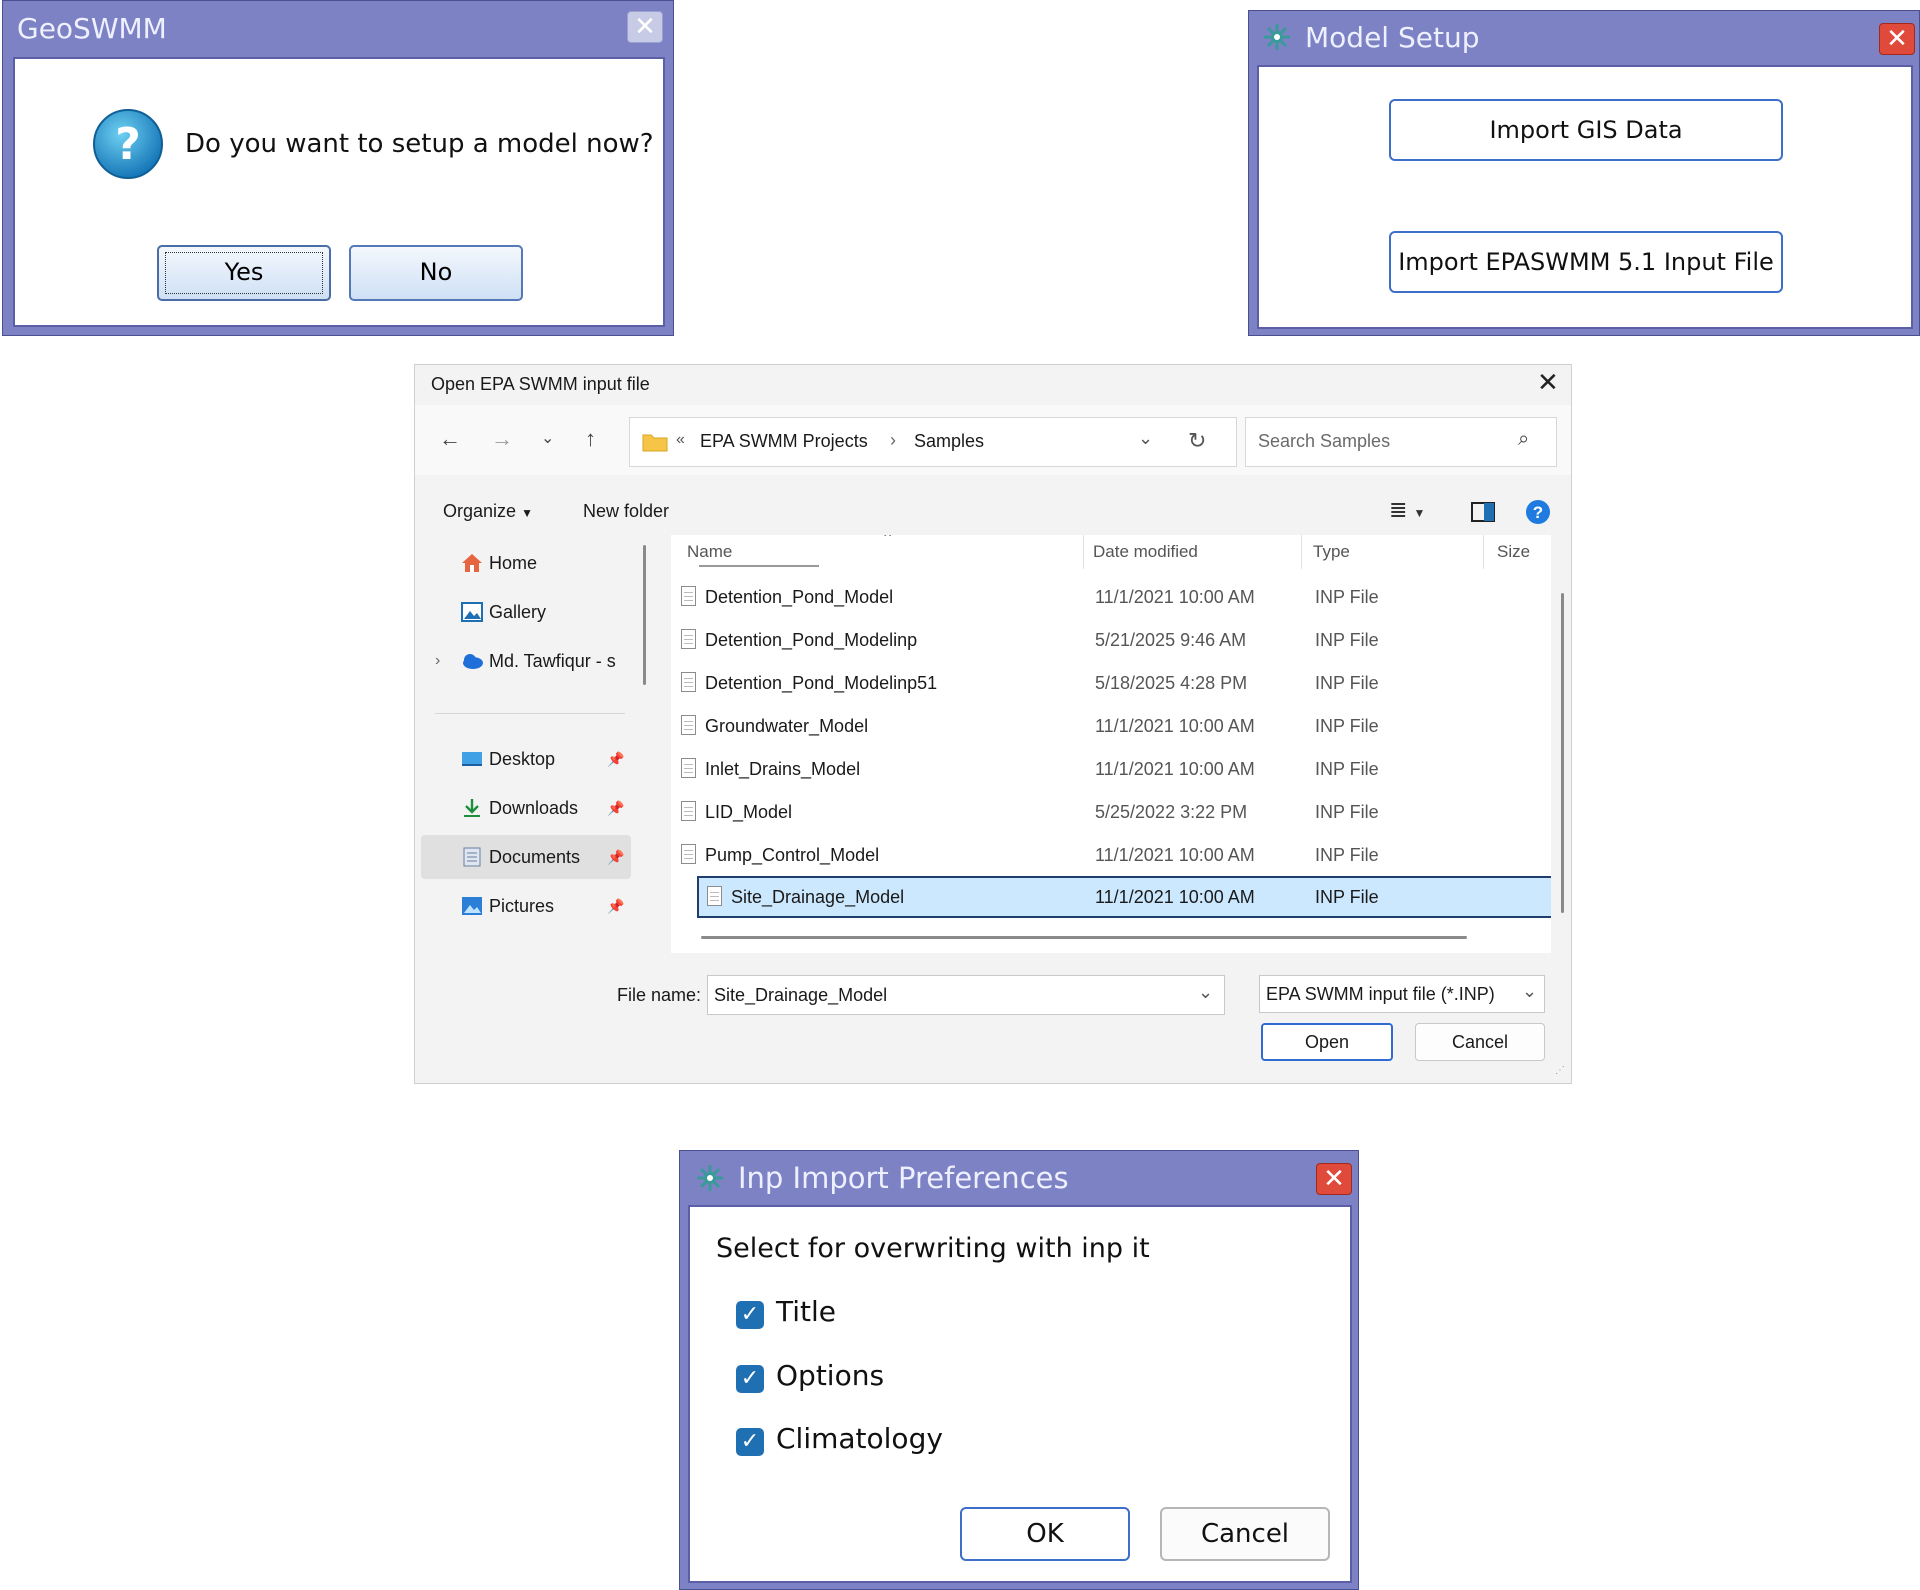 The image size is (1920, 1590). I want to click on preview-pane-icon, so click(1483, 512).